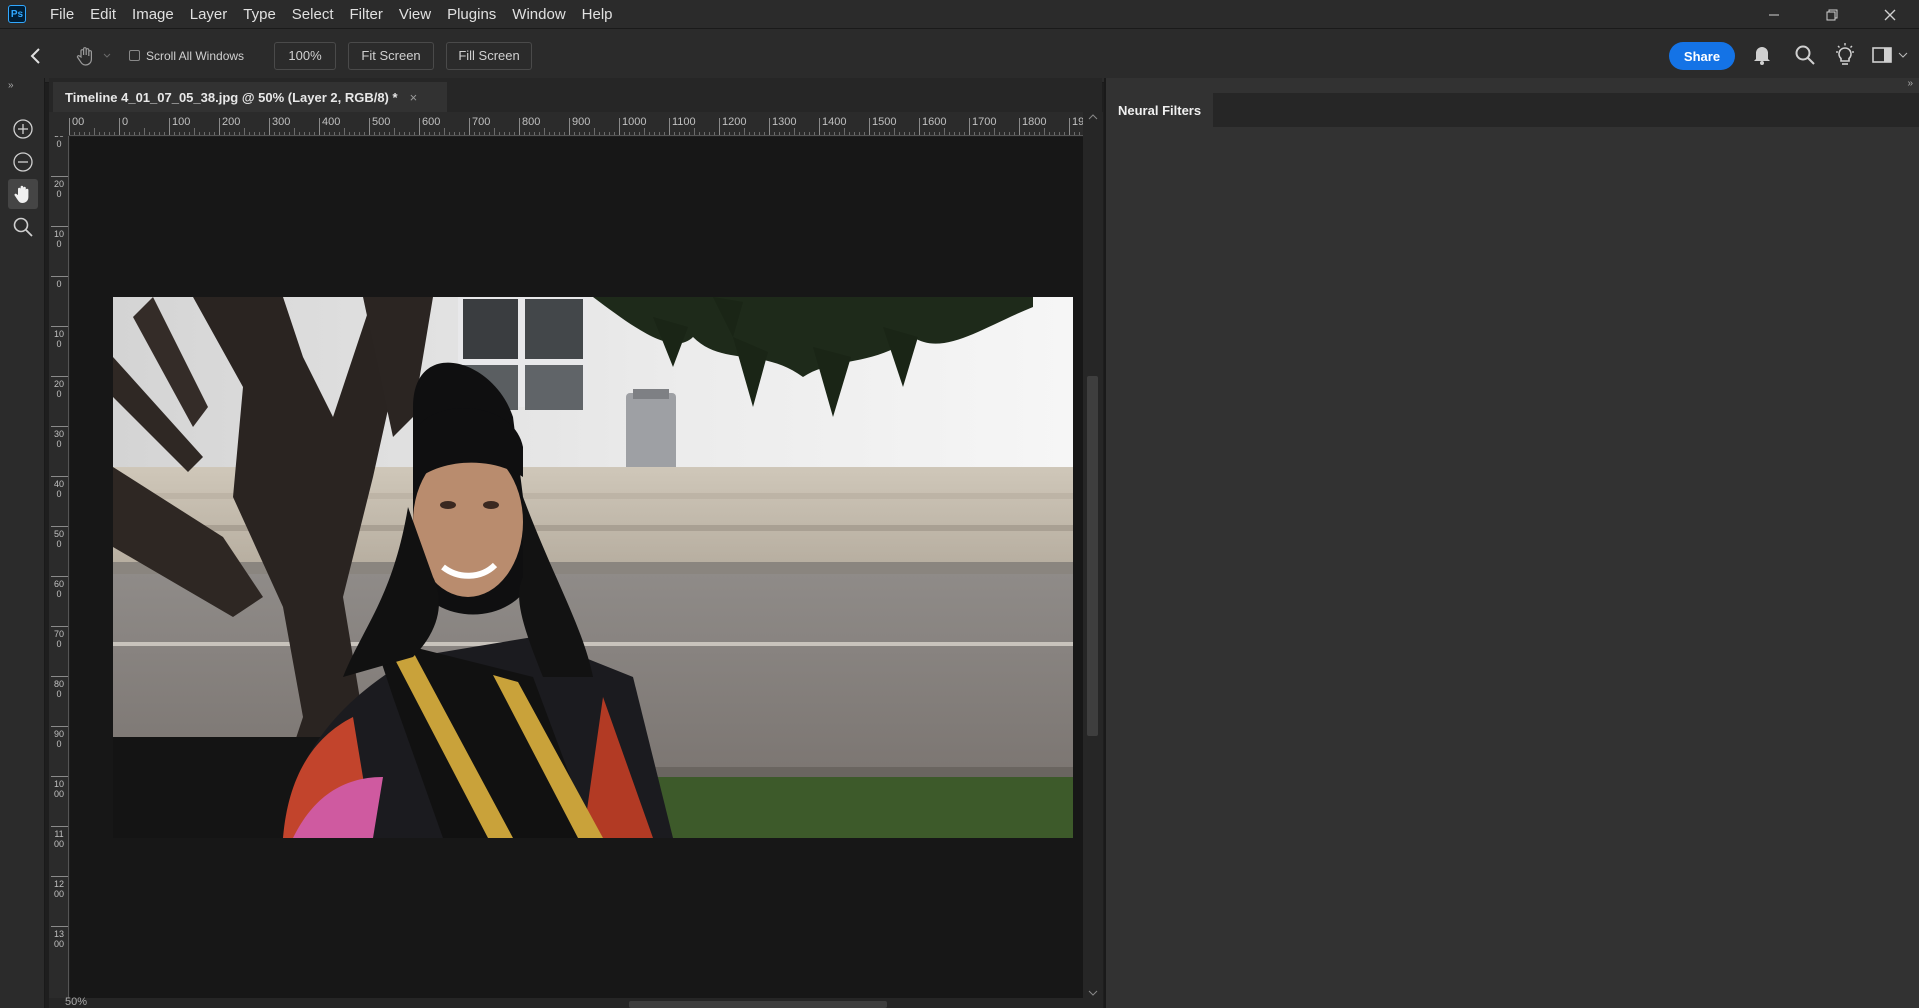 This screenshot has height=1008, width=1919. What do you see at coordinates (59, 142) in the screenshot?
I see `ruler-label: 300` at bounding box center [59, 142].